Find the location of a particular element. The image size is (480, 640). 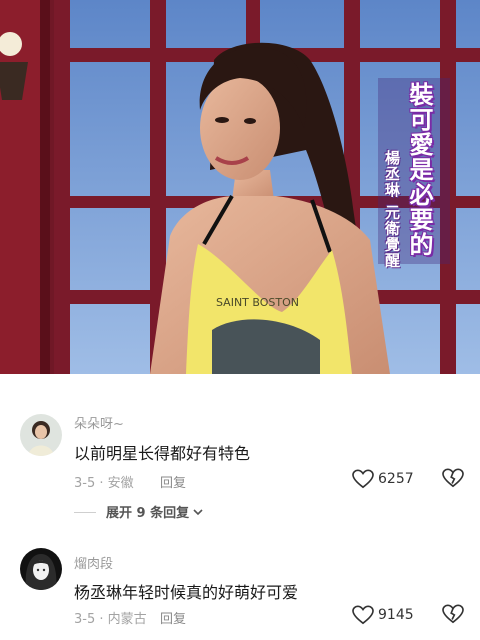

svg-text: SAINT BOSTON is located at coordinates (257, 302).